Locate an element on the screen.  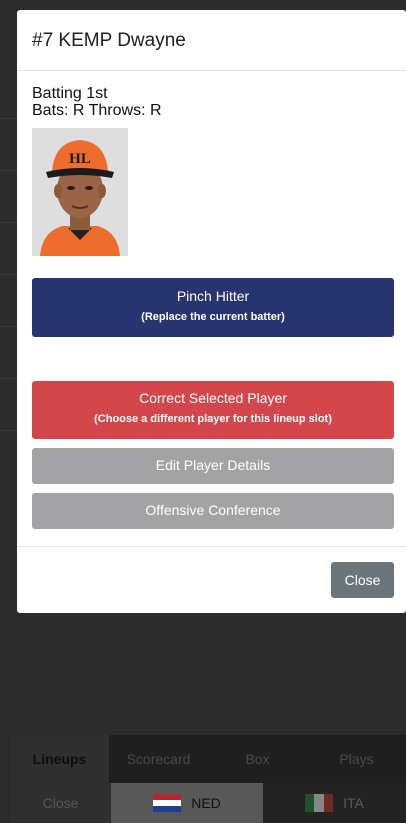
player-headshot-image: HL is located at coordinates (80, 192).